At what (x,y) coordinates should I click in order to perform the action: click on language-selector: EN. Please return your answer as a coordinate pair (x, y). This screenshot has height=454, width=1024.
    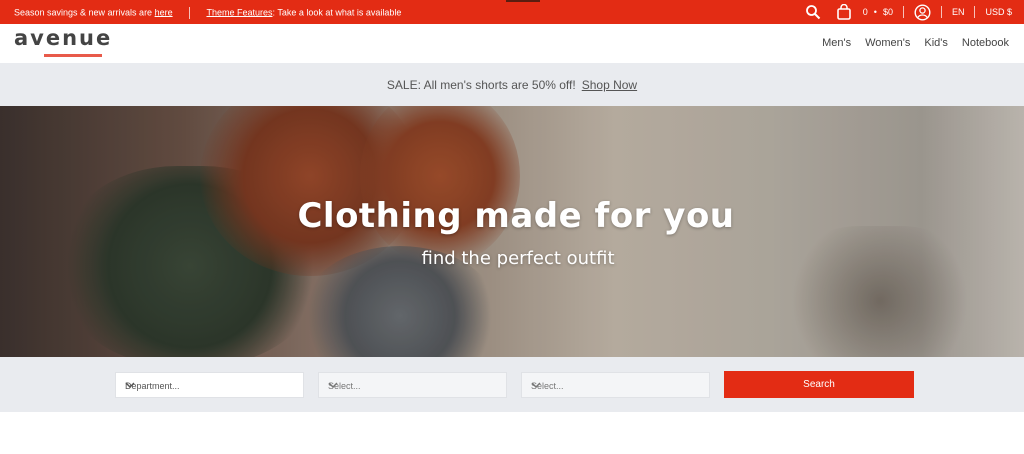
    Looking at the image, I should click on (958, 12).